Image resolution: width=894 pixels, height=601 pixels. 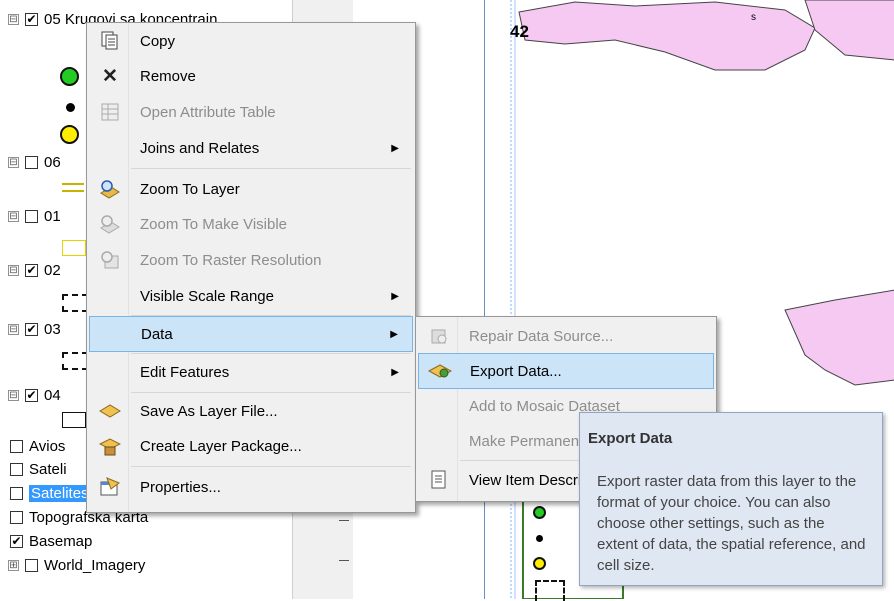 What do you see at coordinates (110, 487) in the screenshot?
I see `properties-icon` at bounding box center [110, 487].